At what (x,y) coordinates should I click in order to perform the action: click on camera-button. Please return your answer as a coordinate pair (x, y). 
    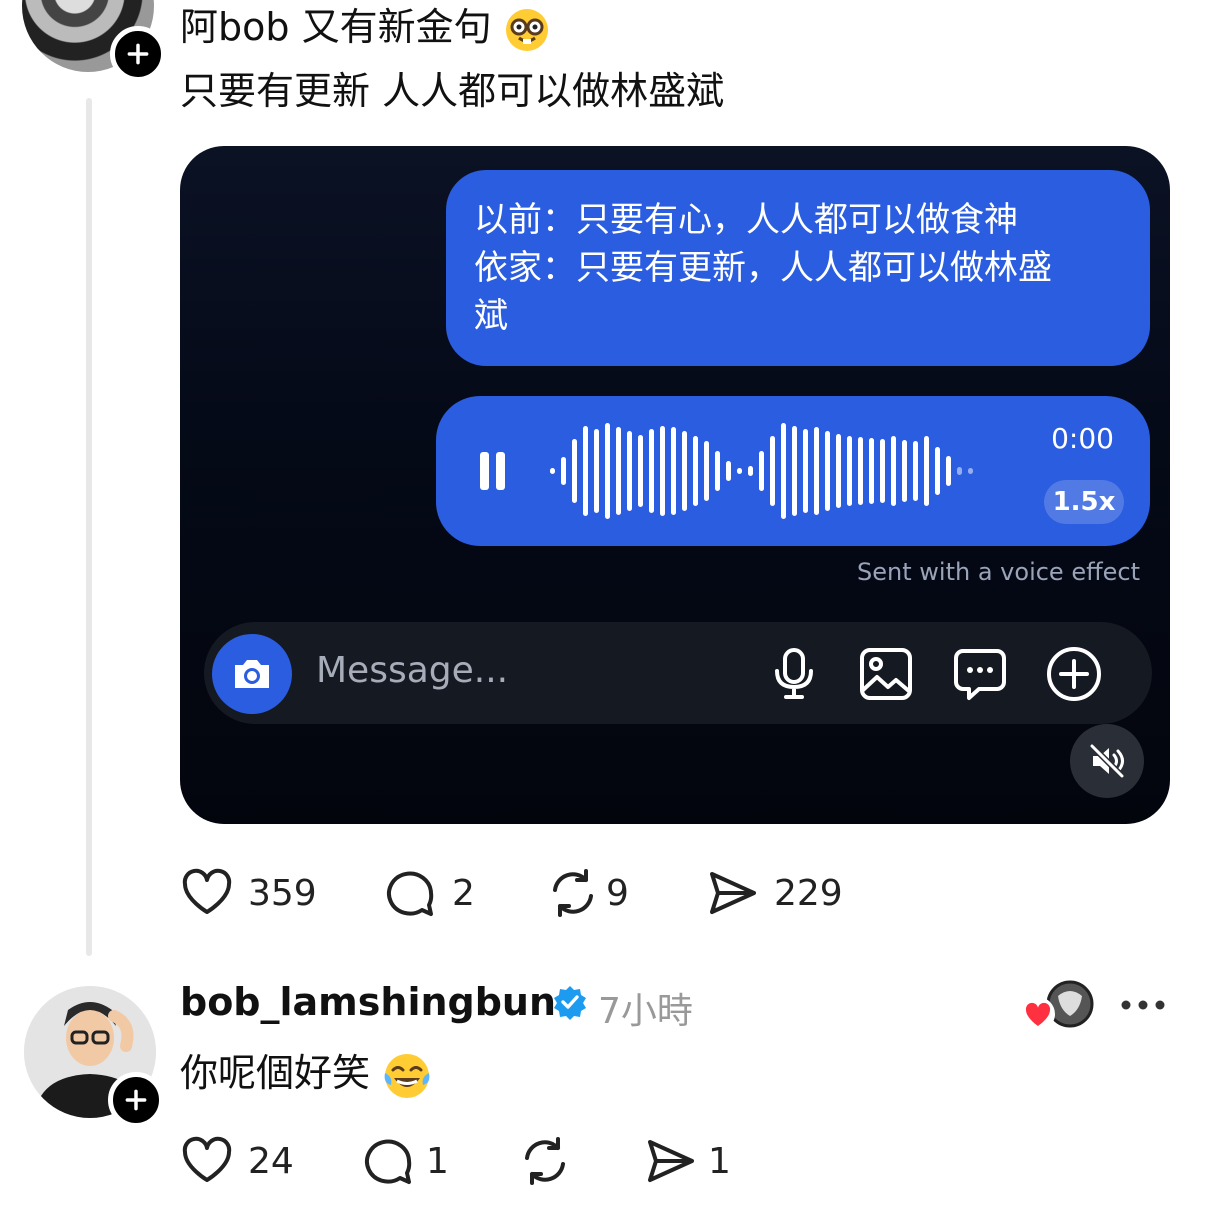
    Looking at the image, I should click on (252, 674).